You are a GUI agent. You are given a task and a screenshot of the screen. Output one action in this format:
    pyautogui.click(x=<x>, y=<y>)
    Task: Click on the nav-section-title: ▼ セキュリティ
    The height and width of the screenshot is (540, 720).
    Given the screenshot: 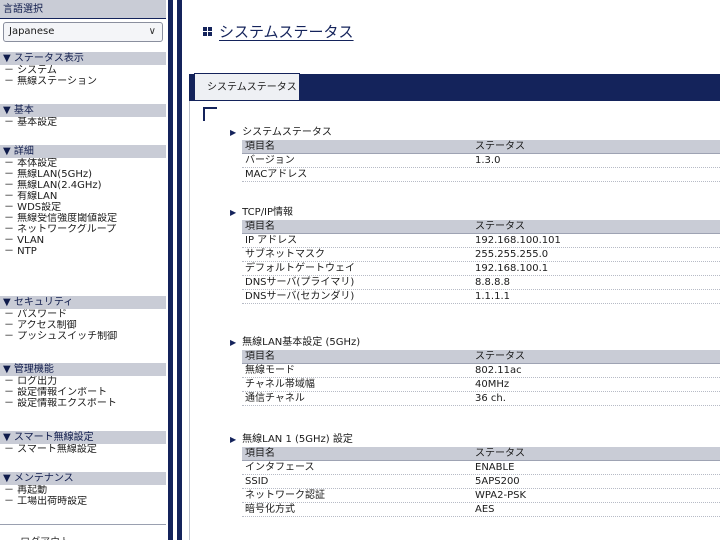 What is the action you would take?
    pyautogui.click(x=83, y=302)
    